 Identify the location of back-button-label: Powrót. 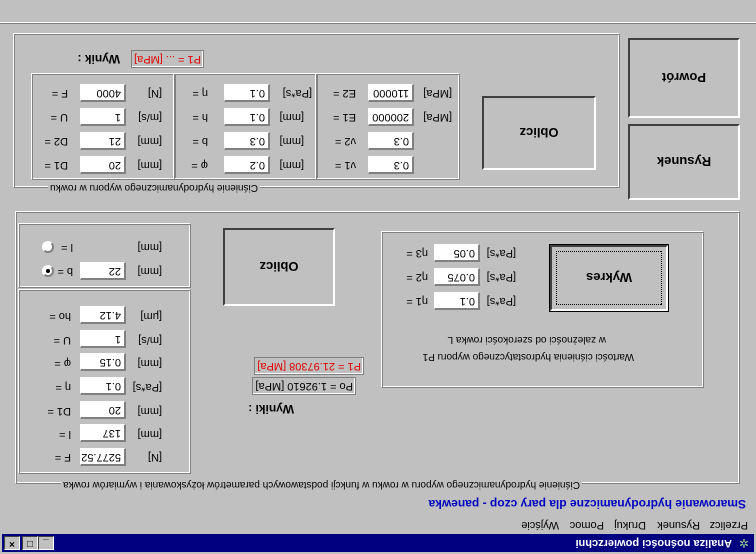
(684, 78).